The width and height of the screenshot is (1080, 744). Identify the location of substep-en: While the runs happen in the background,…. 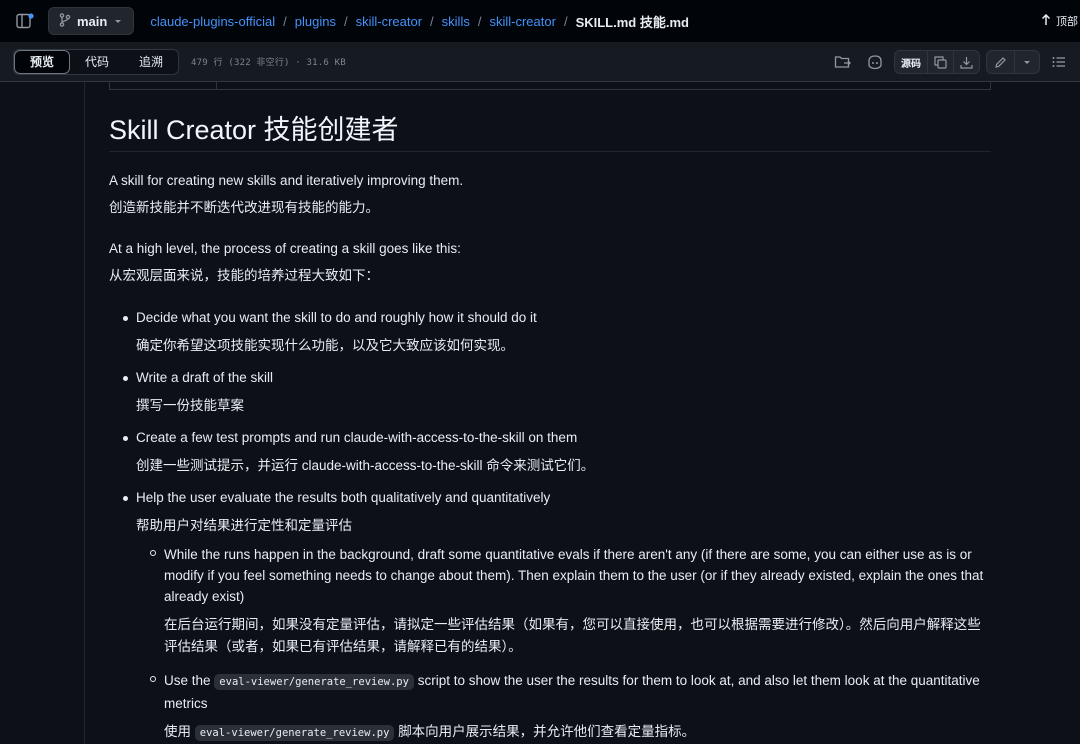
(574, 575).